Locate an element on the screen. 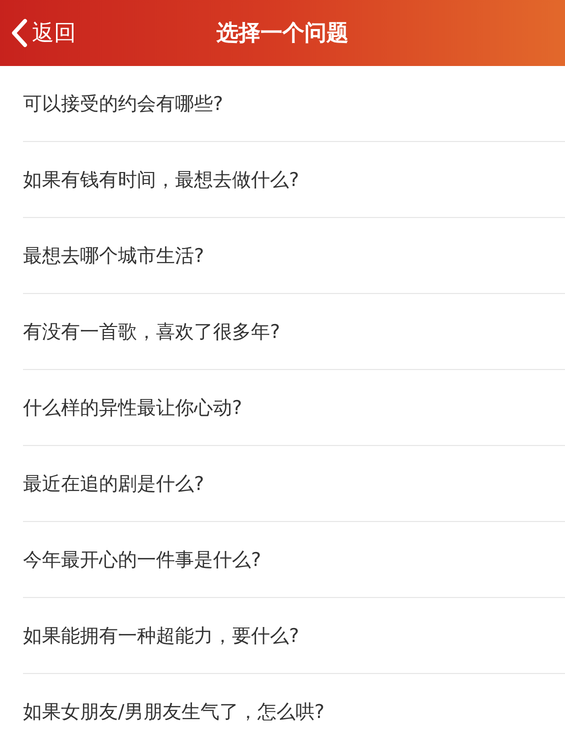 The width and height of the screenshot is (565, 747). chevron-left-icon is located at coordinates (19, 33).